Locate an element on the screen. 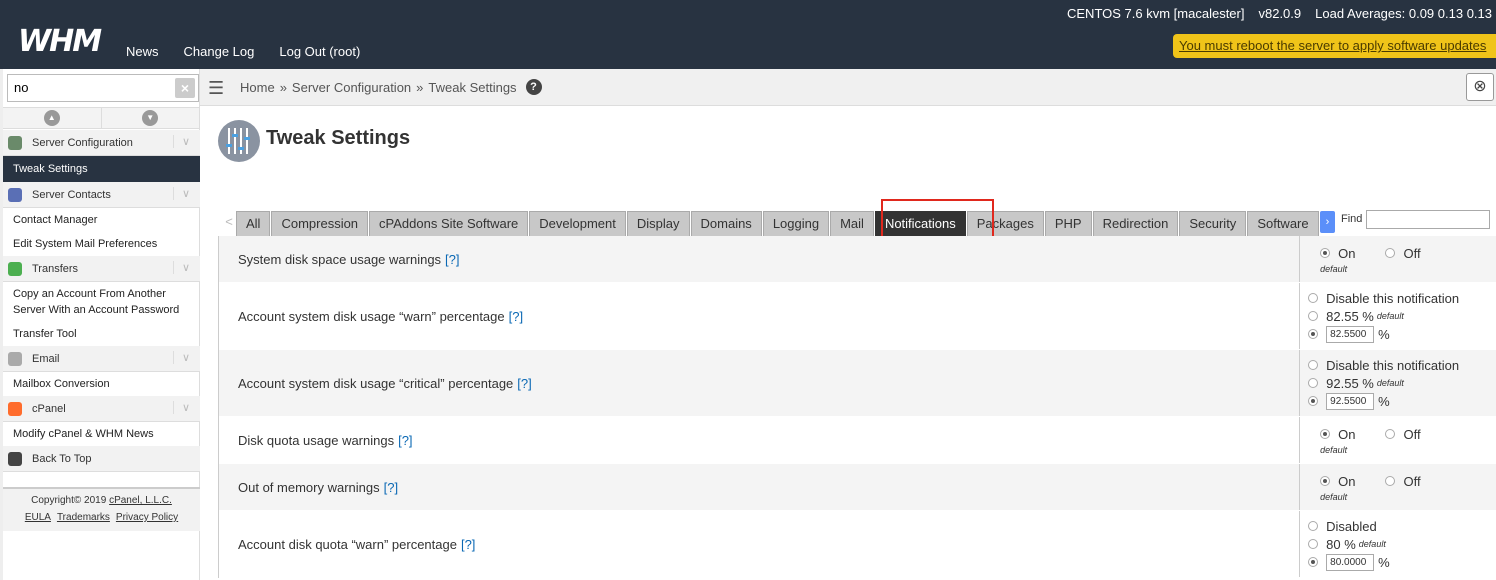 The image size is (1496, 580). off-label: Off is located at coordinates (1412, 434).